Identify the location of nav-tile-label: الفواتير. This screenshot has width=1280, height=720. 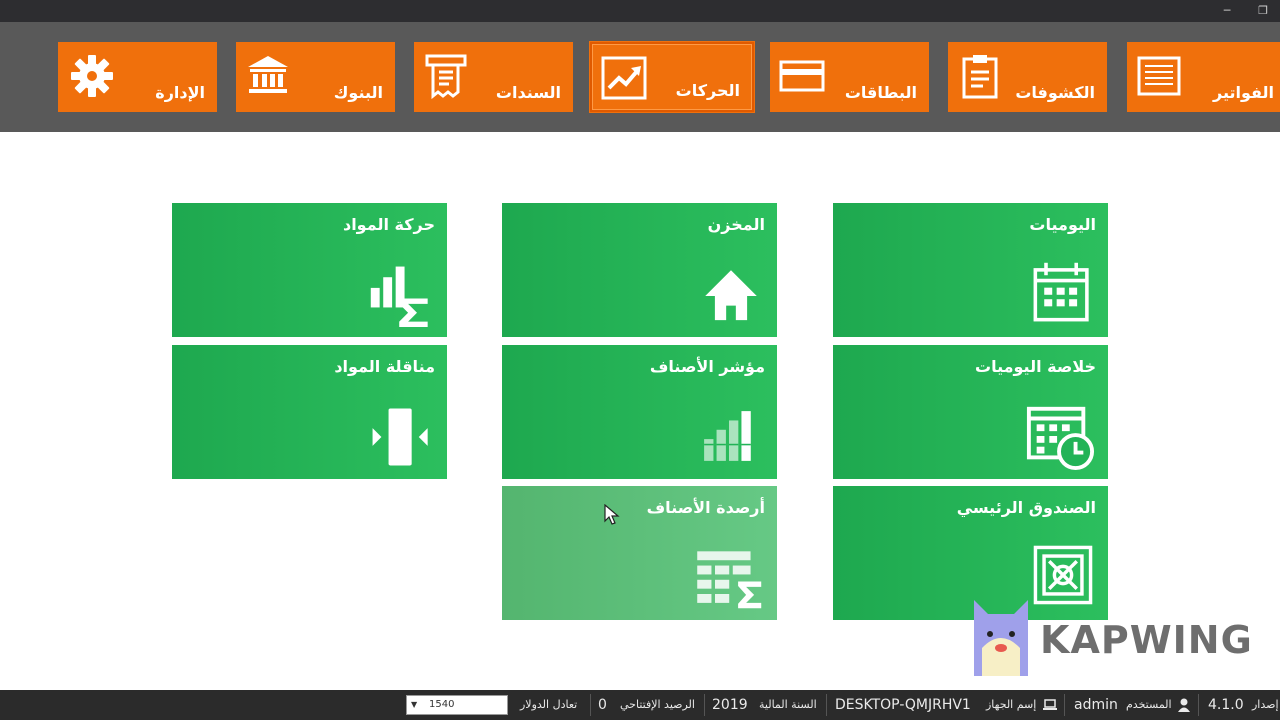
(1243, 92).